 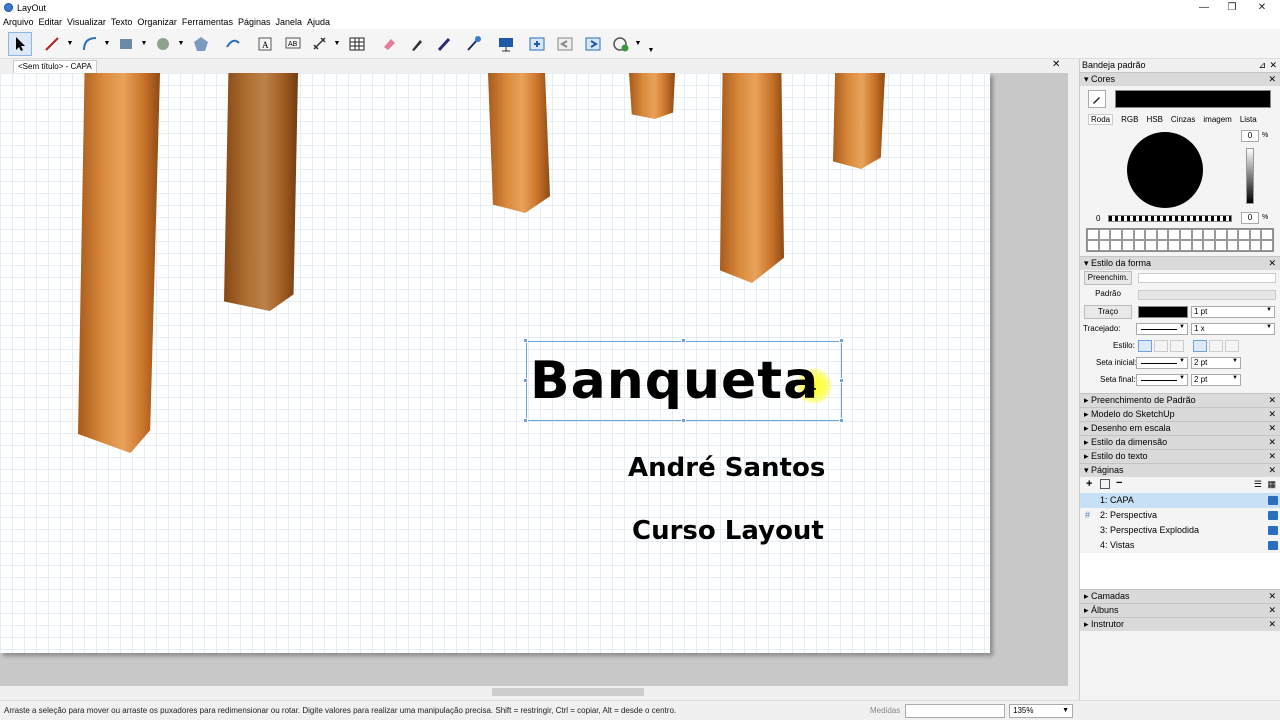 I want to click on stroke-toggle-button: Traço, so click(x=1108, y=312).